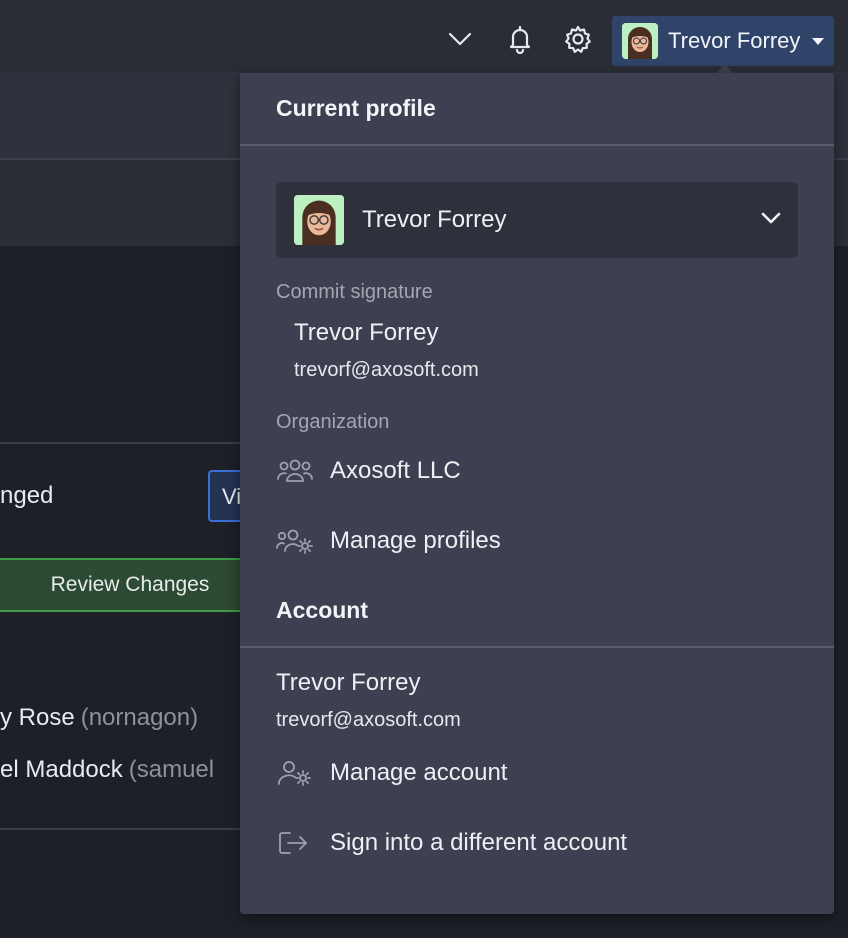 The height and width of the screenshot is (938, 848). I want to click on manage-account-item: Manage account, so click(391, 773).